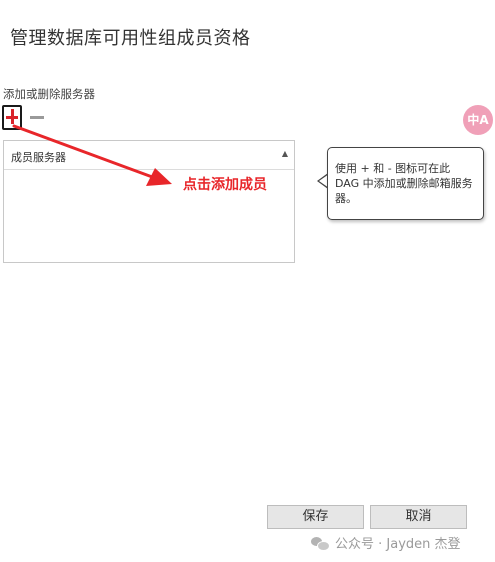  Describe the element at coordinates (315, 517) in the screenshot. I see `save-button: 保存` at that location.